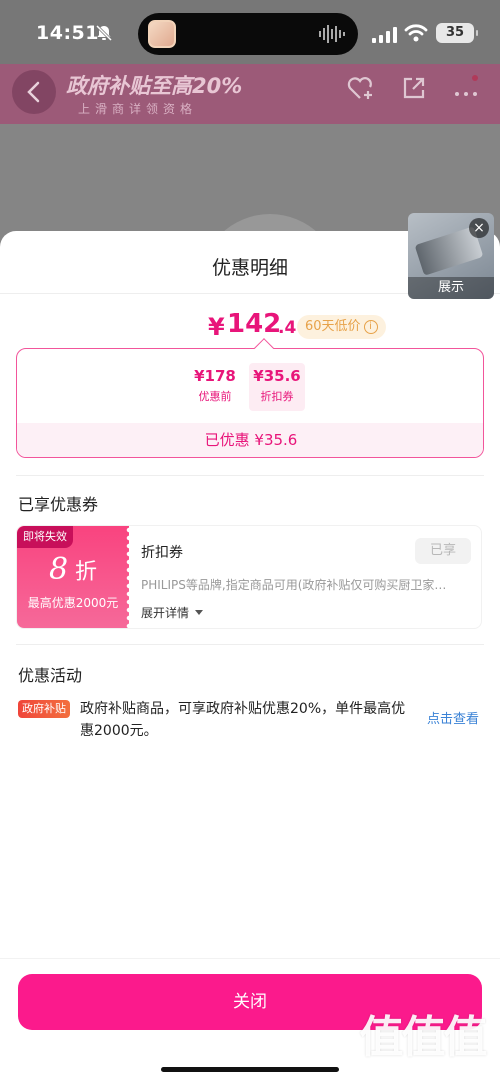 Image resolution: width=500 pixels, height=1083 pixels. Describe the element at coordinates (333, 326) in the screenshot. I see `low-price-label: 60天低价` at that location.